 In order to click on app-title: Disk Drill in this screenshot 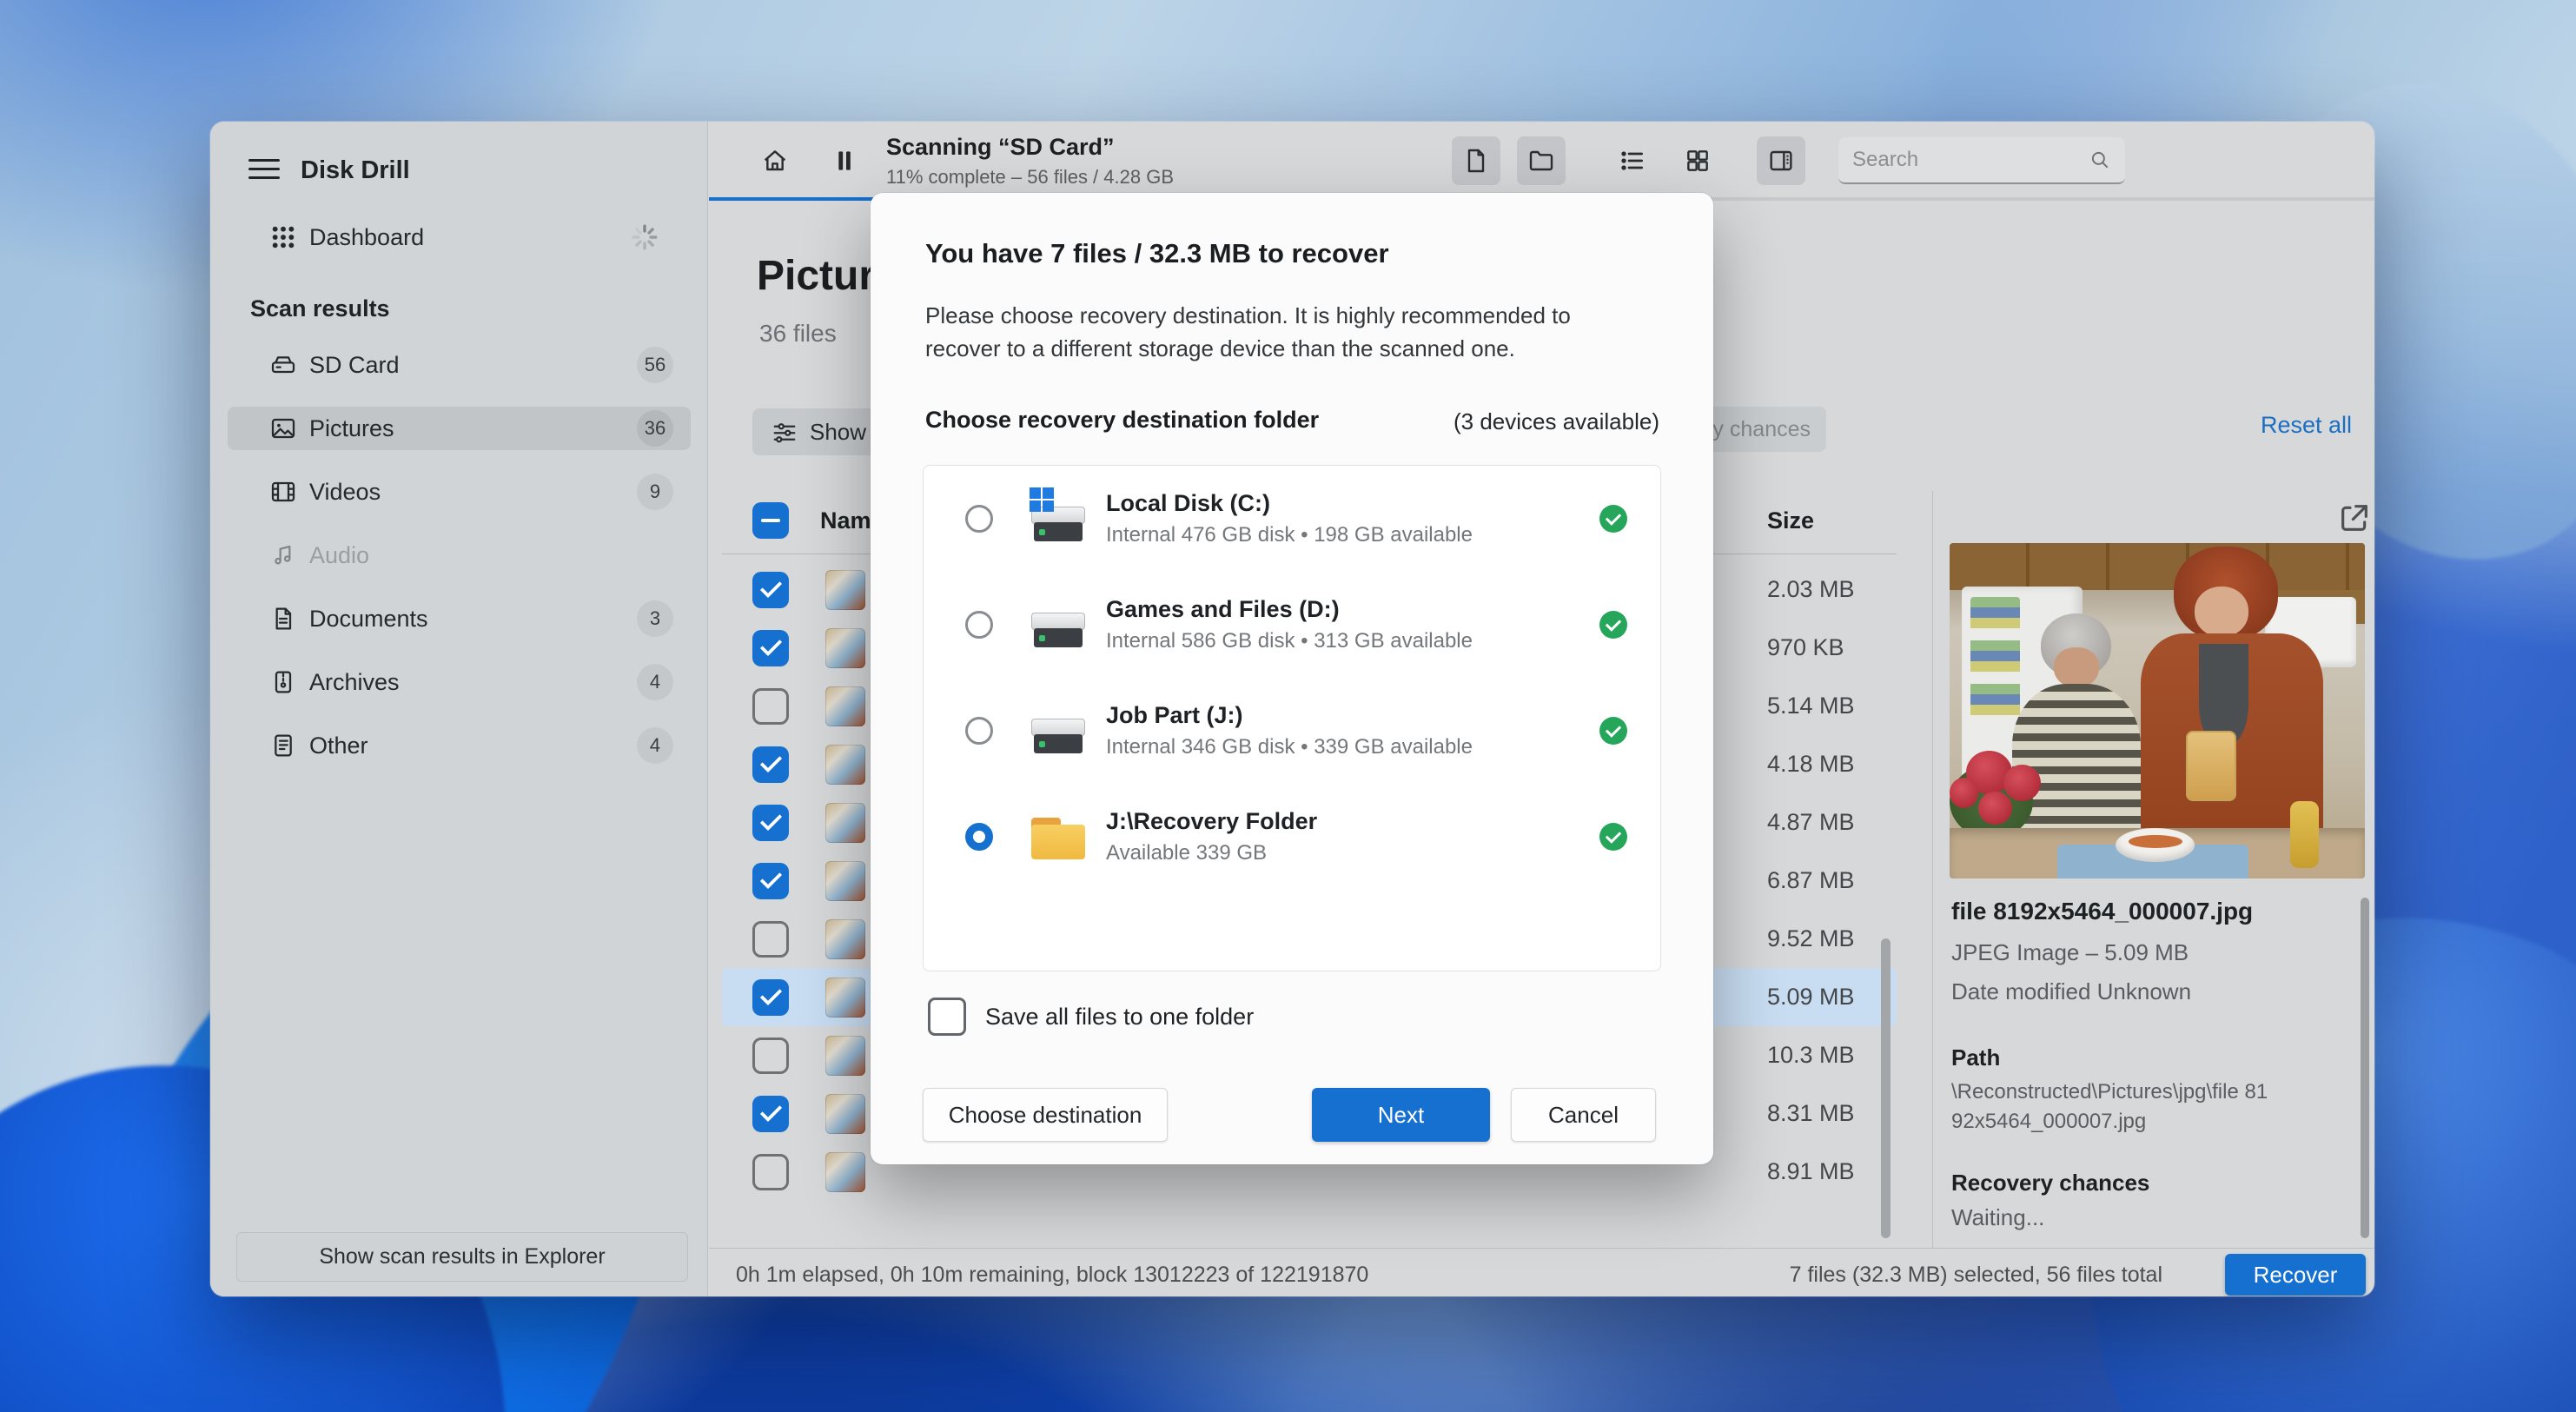, I will do `click(355, 170)`.